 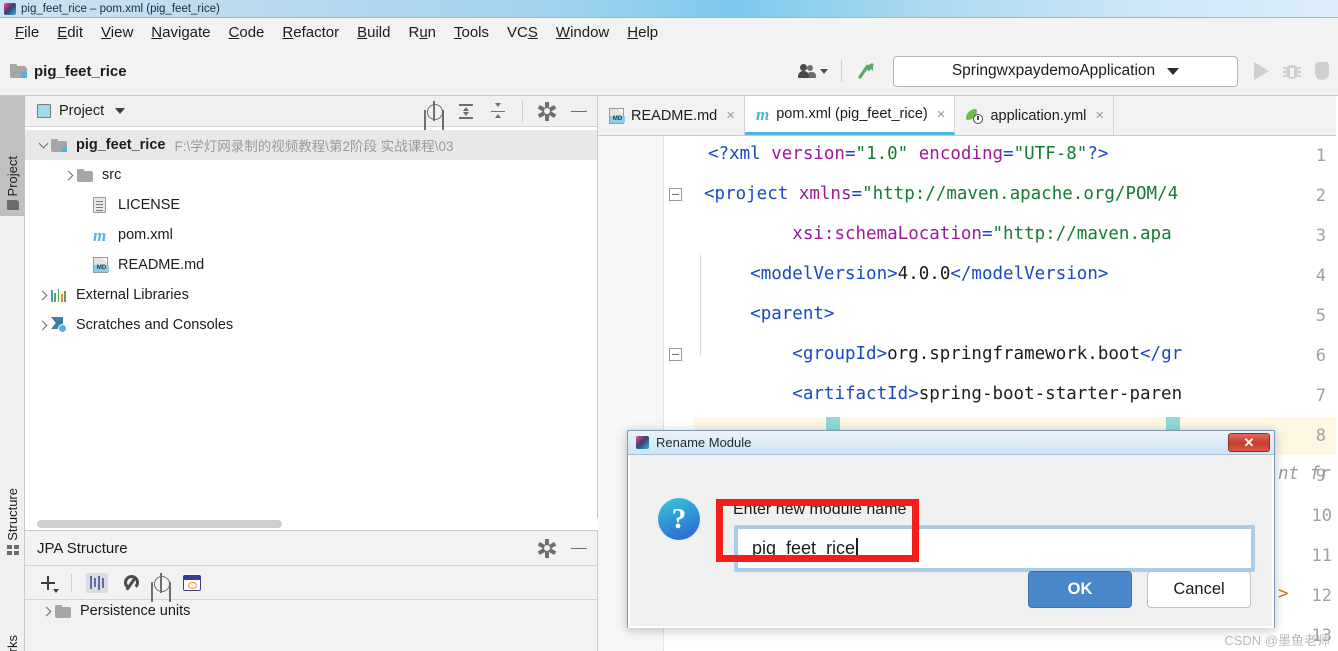 What do you see at coordinates (12, 628) in the screenshot?
I see `sidebar-item-bookmarks: arks` at bounding box center [12, 628].